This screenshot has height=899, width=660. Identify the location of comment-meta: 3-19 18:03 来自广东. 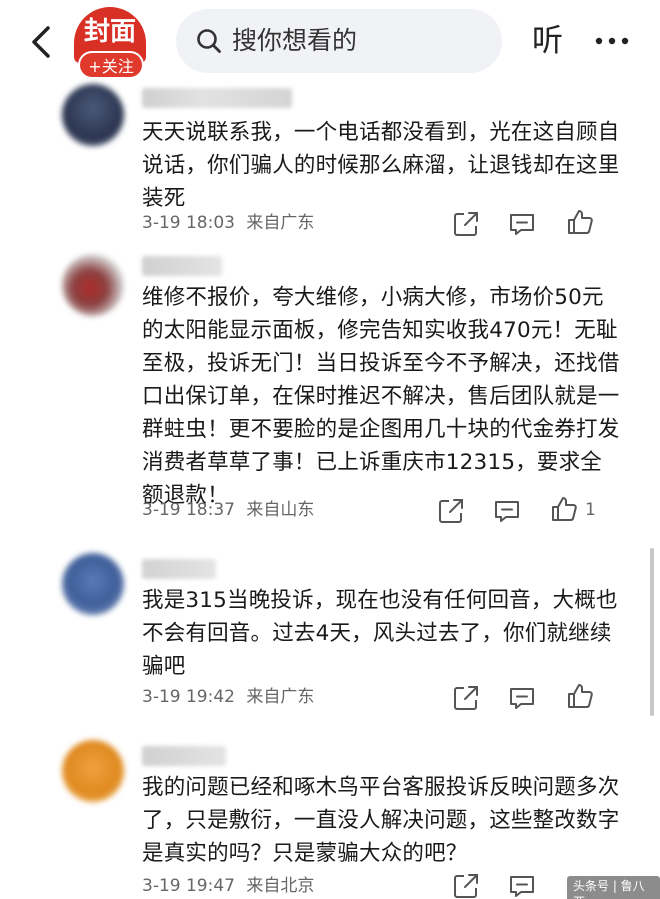
(231, 223).